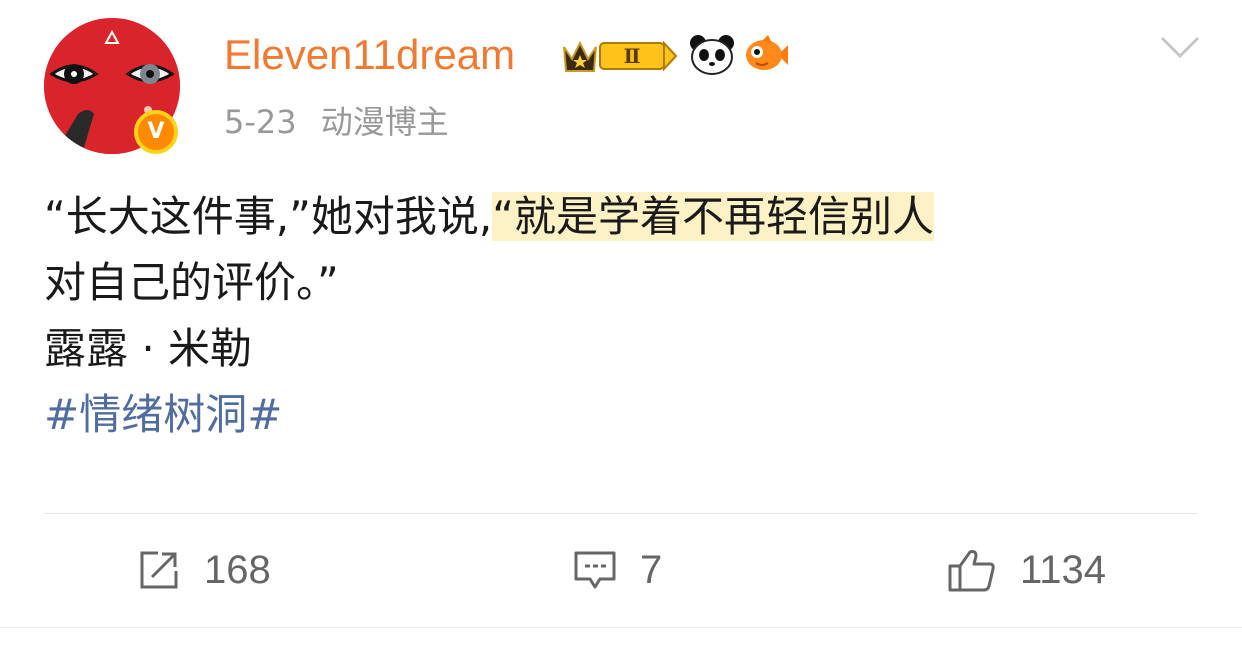 This screenshot has width=1242, height=653. What do you see at coordinates (384, 122) in the screenshot?
I see `author-tag: 动漫博主` at bounding box center [384, 122].